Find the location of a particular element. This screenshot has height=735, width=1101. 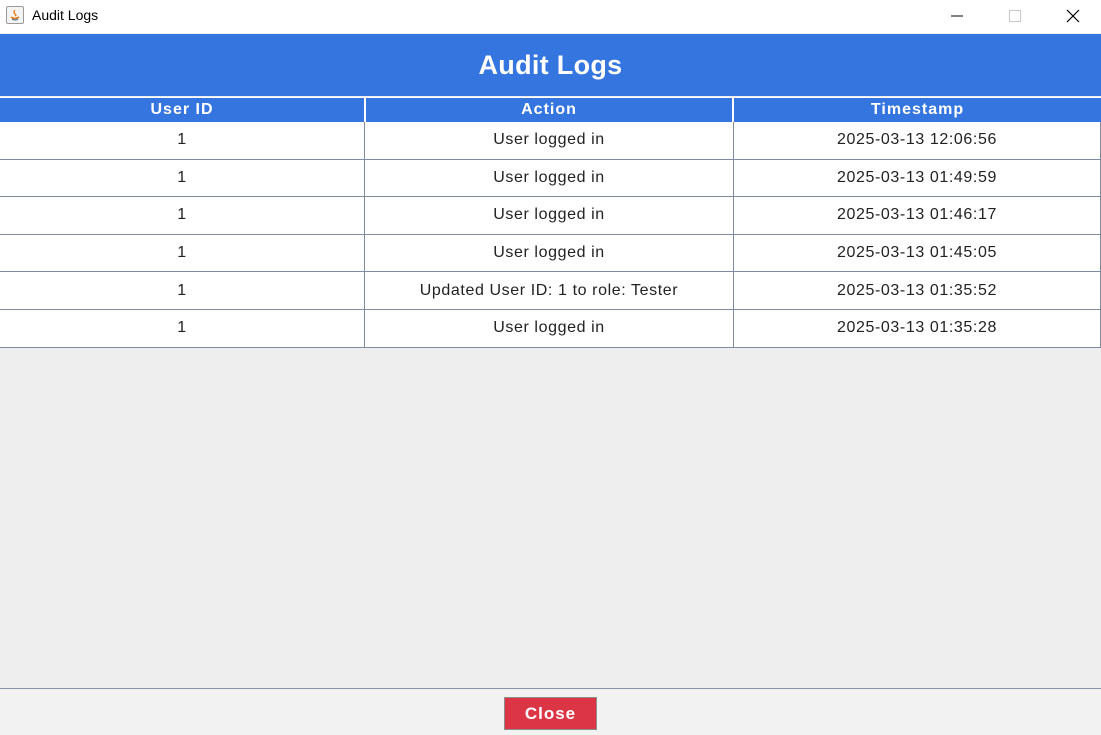

table-row: 1 User logged in 2025-03-13 01:49:59 is located at coordinates (550, 178).